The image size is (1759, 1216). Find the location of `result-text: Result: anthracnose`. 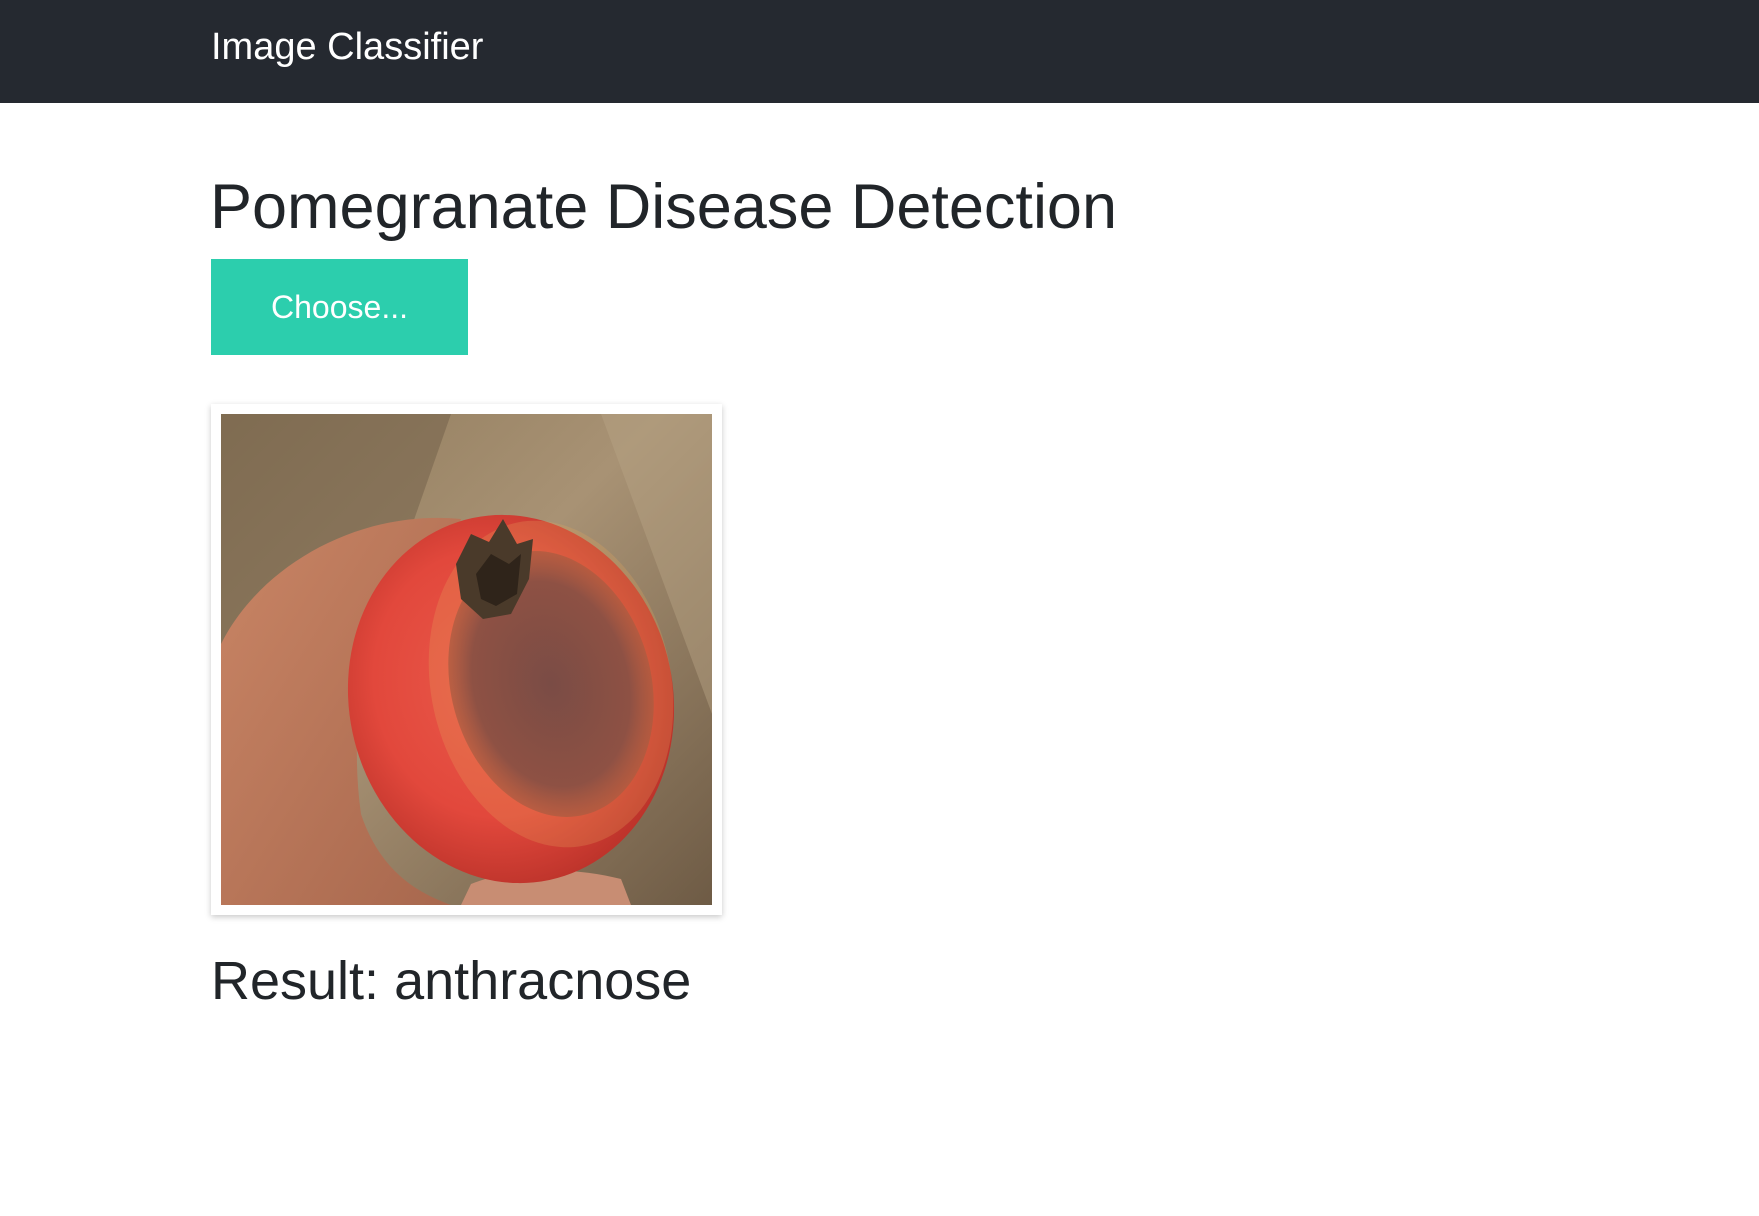

result-text: Result: anthracnose is located at coordinates (451, 981).